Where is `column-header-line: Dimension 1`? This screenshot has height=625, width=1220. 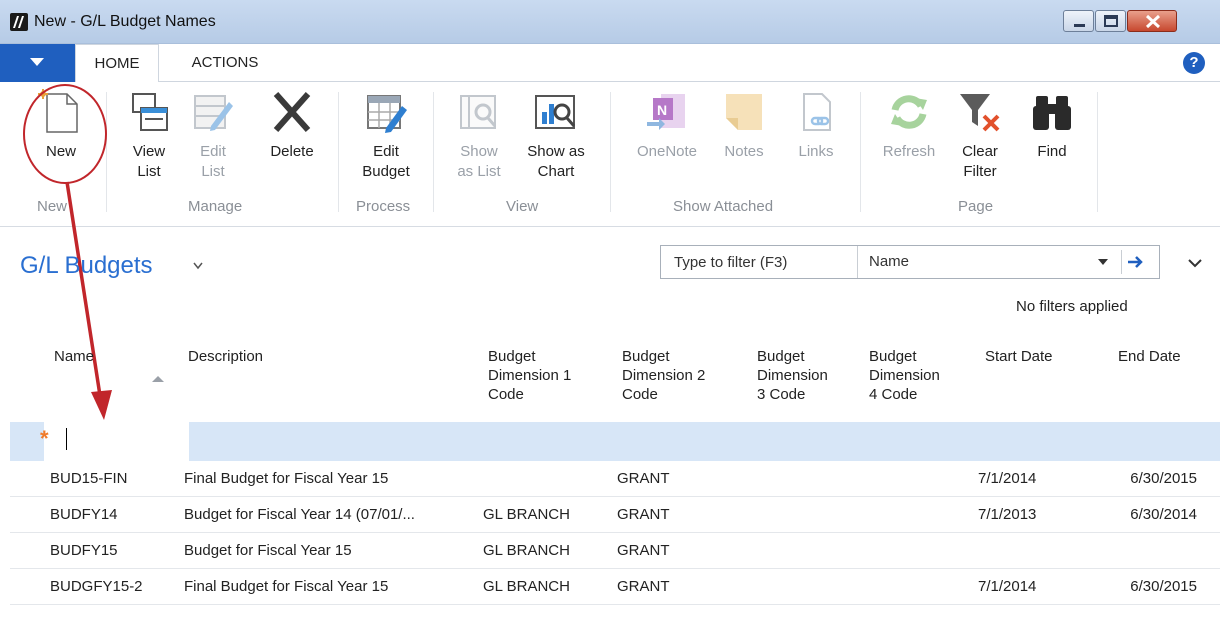 column-header-line: Dimension 1 is located at coordinates (530, 375).